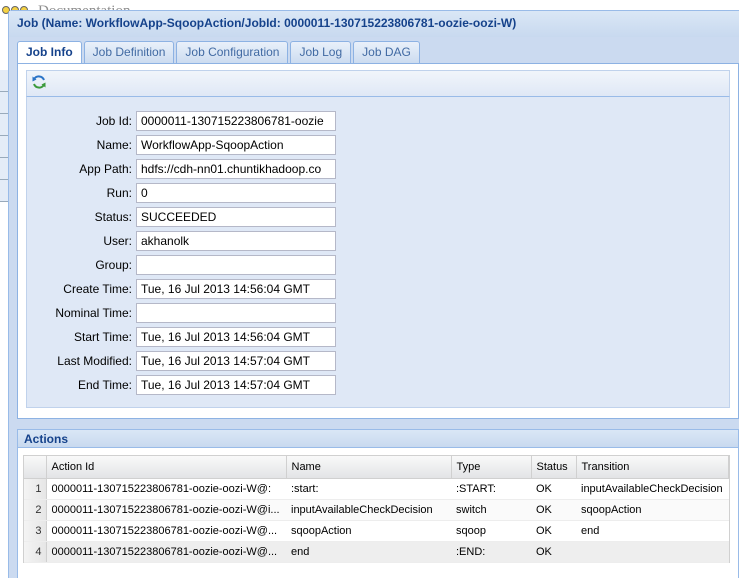 The image size is (739, 578). I want to click on job-info-toolbar, so click(378, 83).